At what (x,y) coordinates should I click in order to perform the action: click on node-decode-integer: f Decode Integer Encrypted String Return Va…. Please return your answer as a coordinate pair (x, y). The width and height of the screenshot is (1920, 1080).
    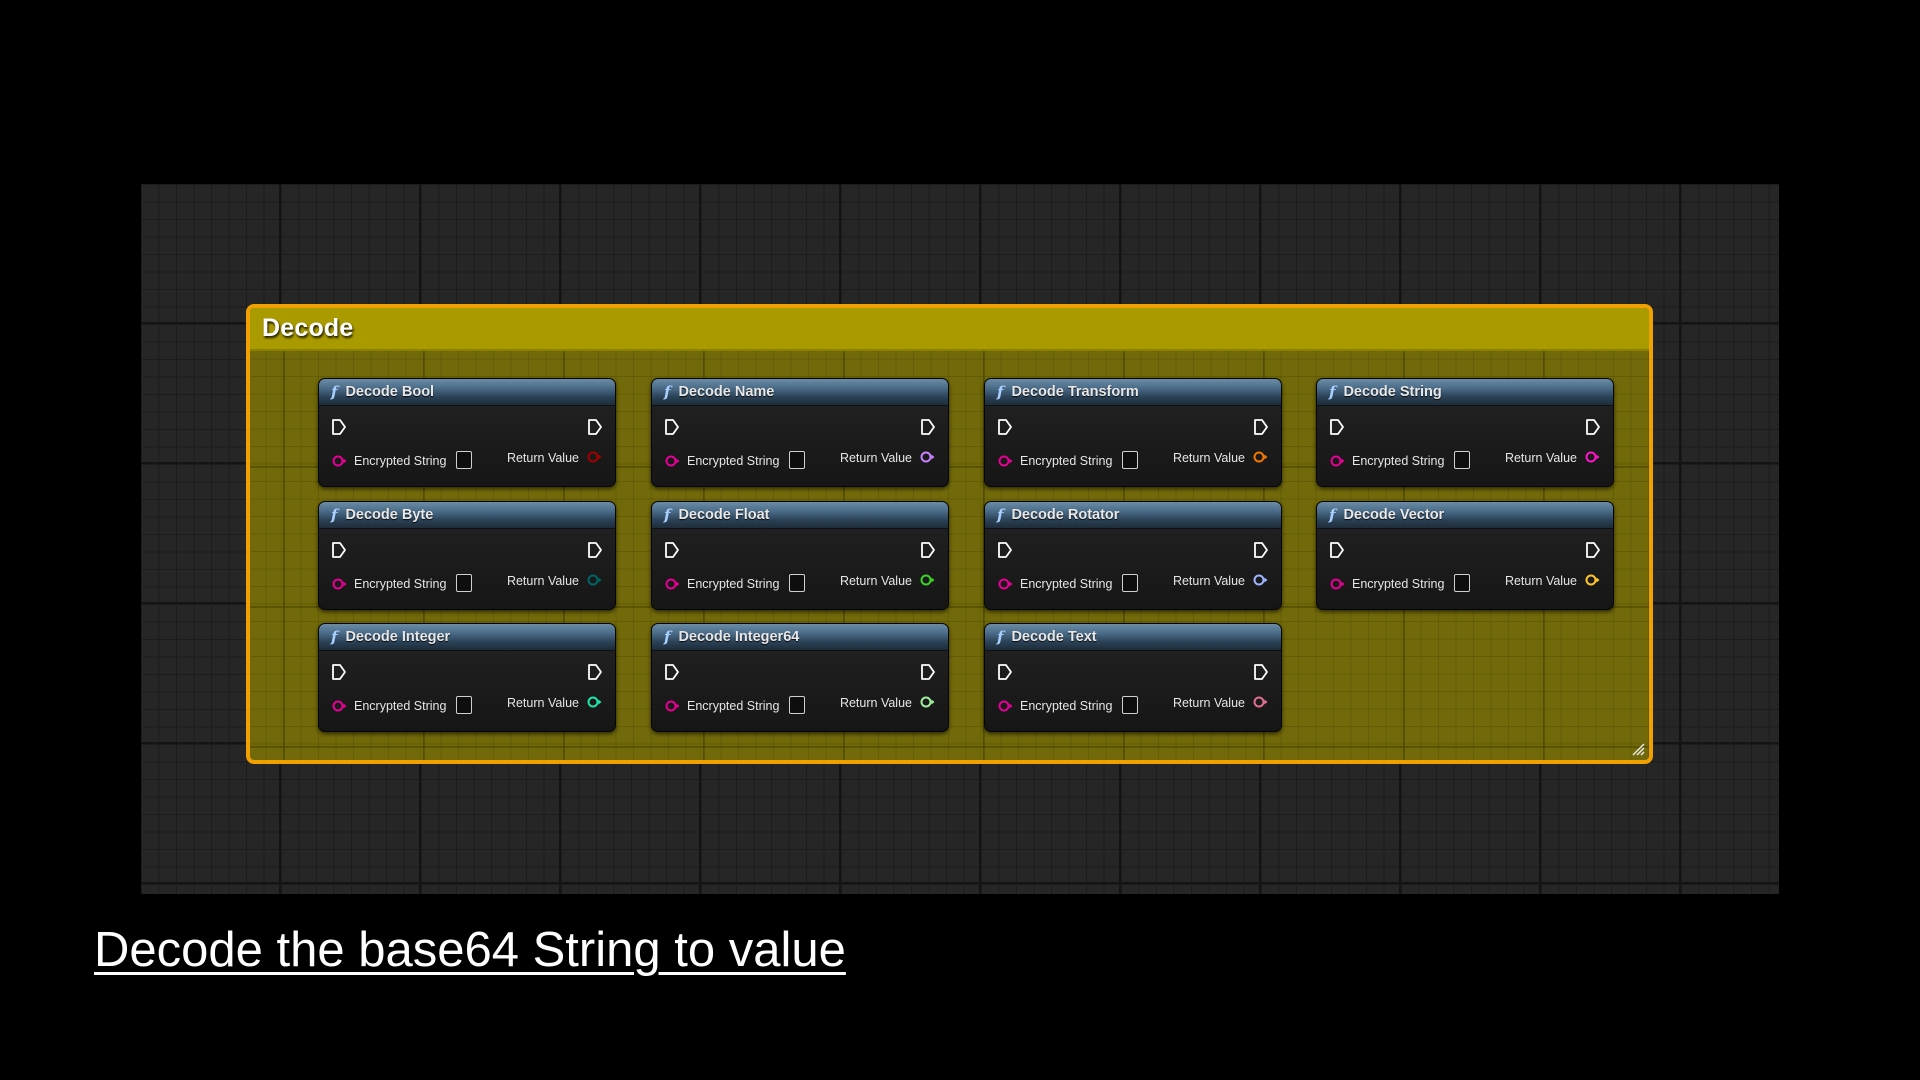
    Looking at the image, I should click on (467, 677).